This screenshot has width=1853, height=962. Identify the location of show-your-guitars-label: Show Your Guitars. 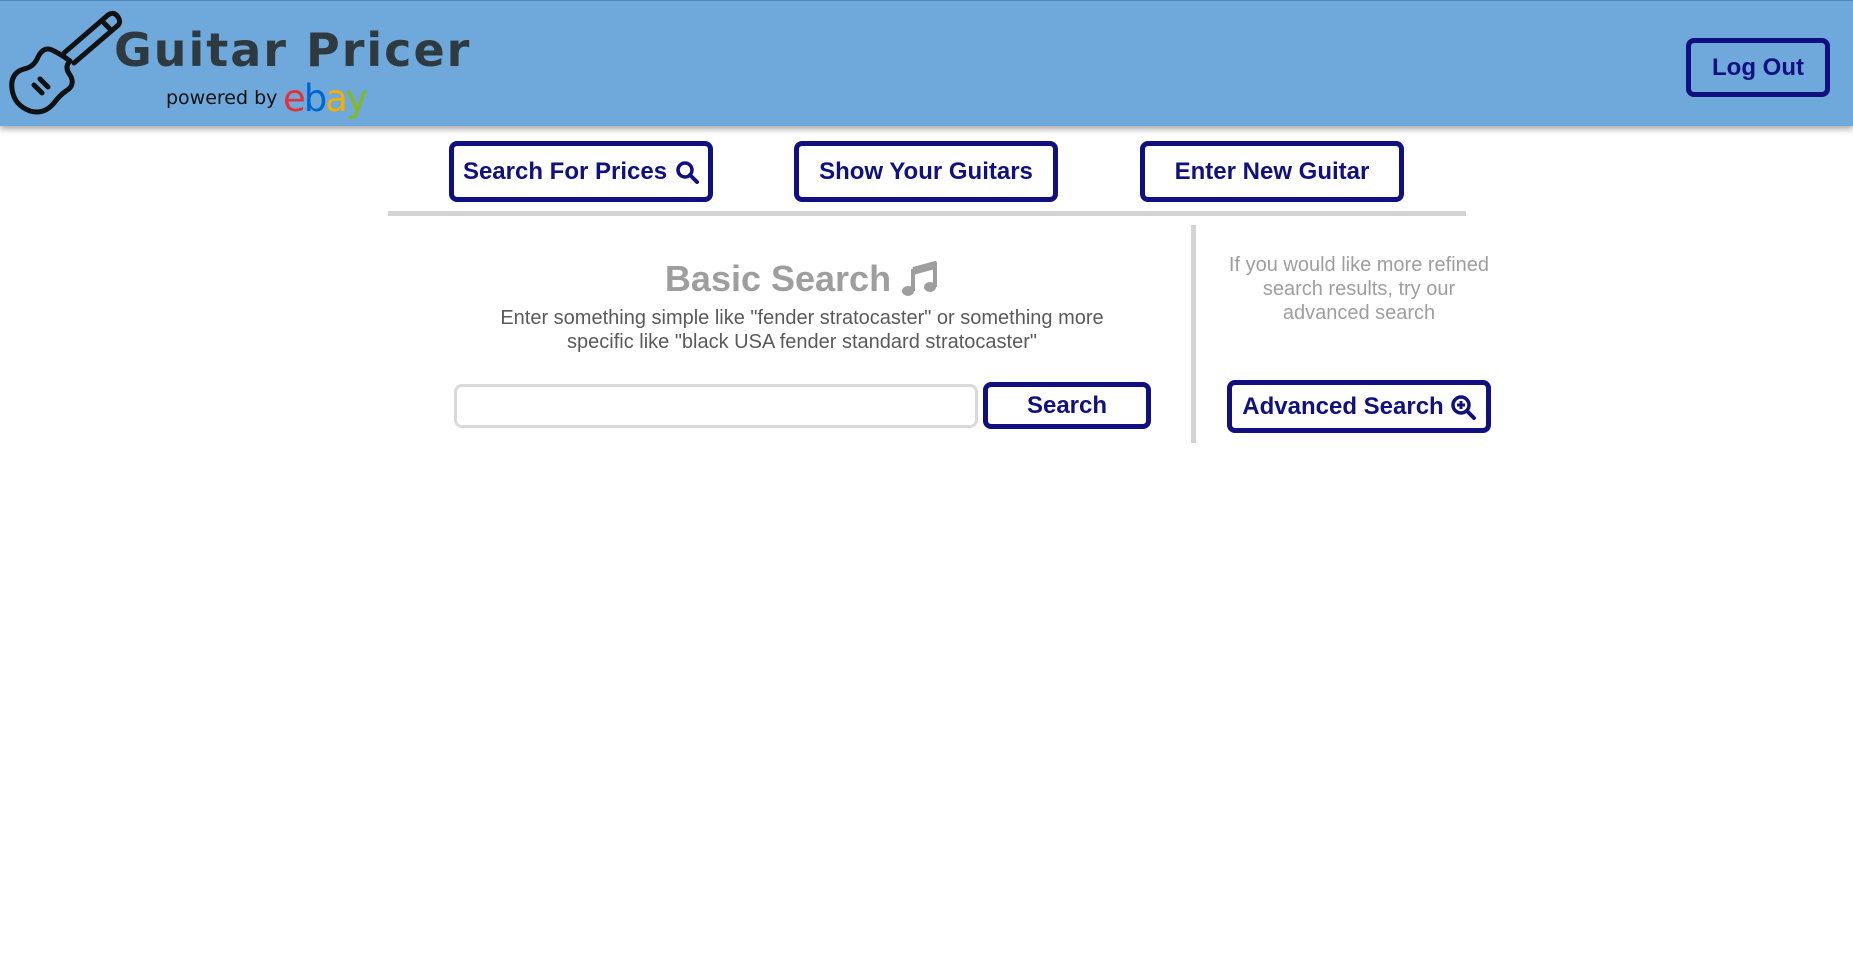
(926, 171).